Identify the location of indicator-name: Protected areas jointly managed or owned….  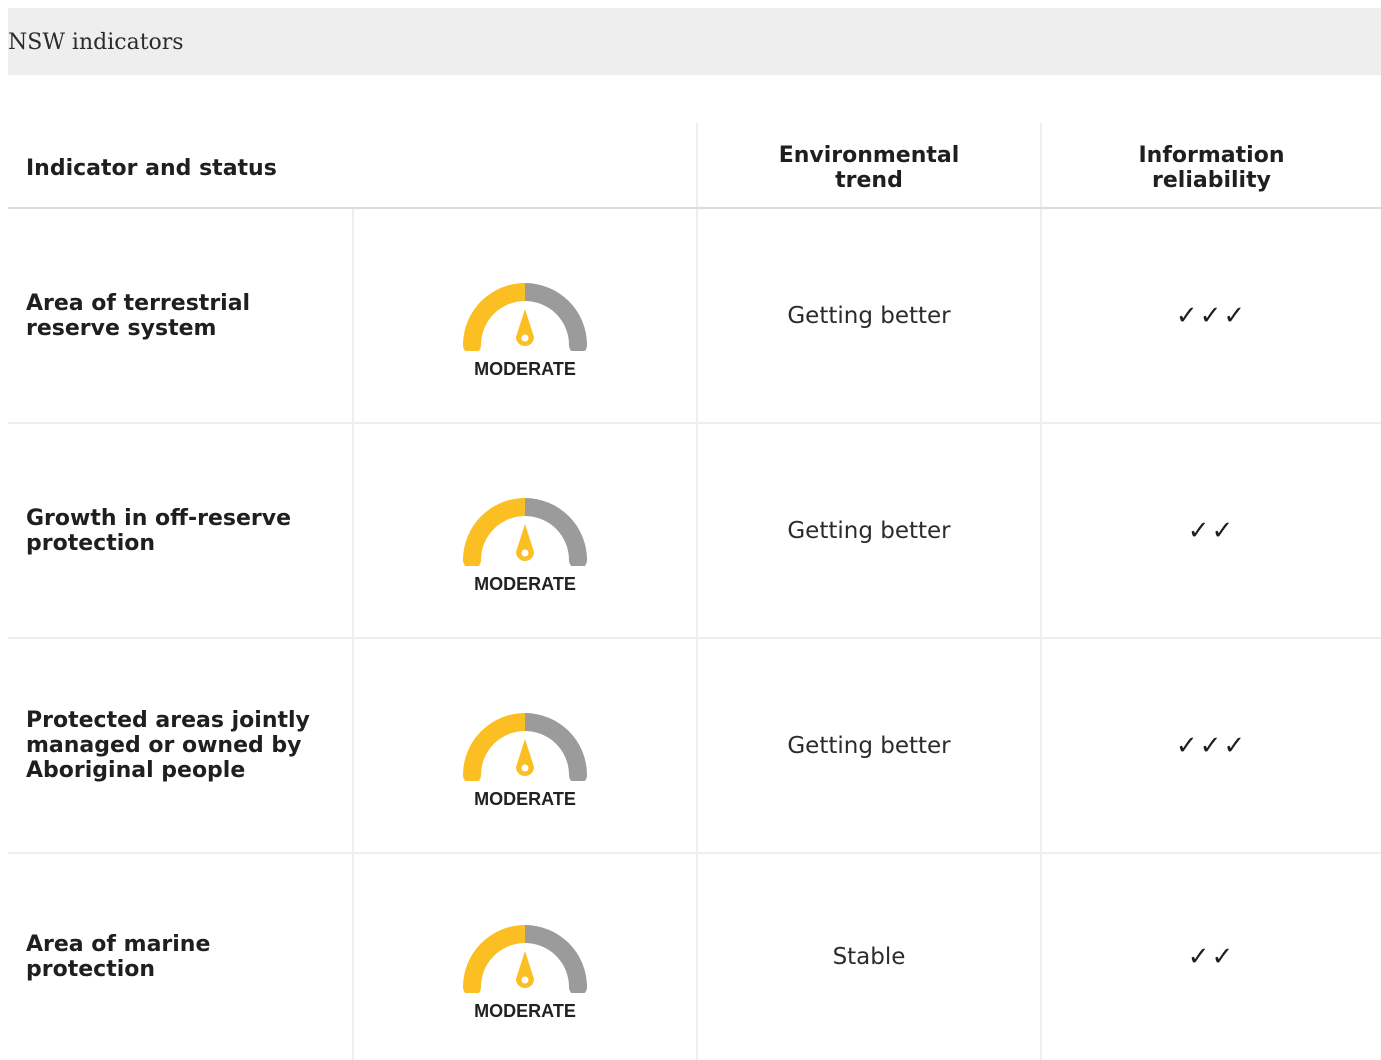
(180, 746).